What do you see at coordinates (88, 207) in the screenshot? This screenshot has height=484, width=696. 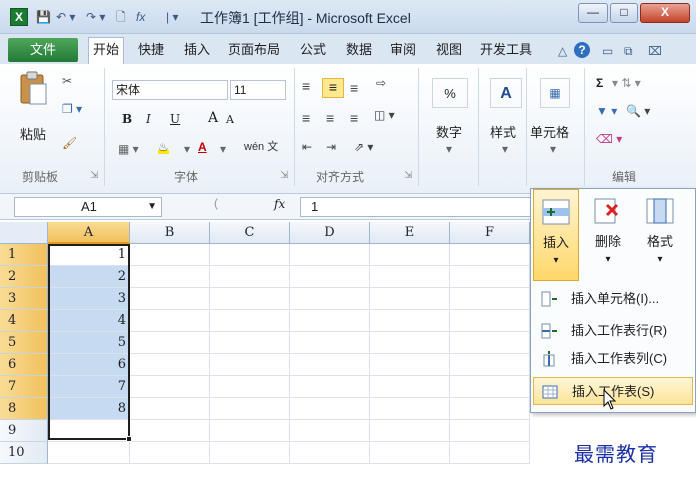 I see `name-box: A1 ▼` at bounding box center [88, 207].